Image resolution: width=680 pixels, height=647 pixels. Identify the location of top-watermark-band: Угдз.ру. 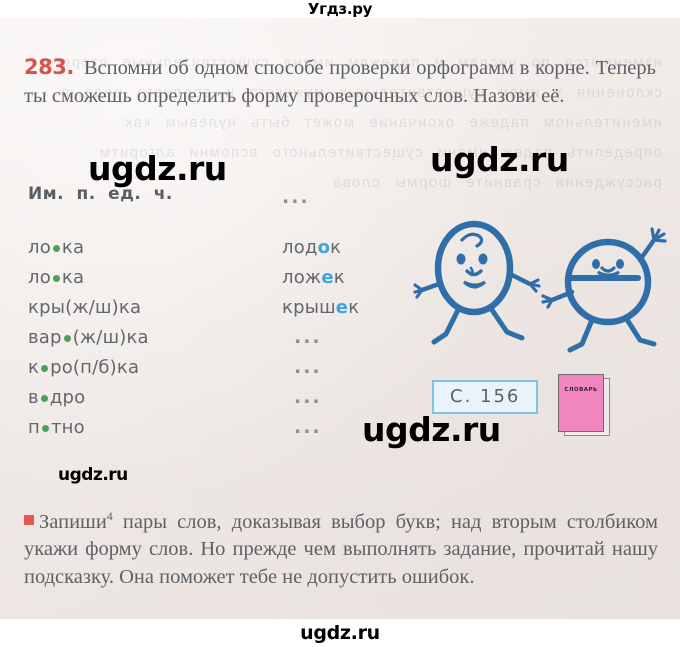
(340, 9).